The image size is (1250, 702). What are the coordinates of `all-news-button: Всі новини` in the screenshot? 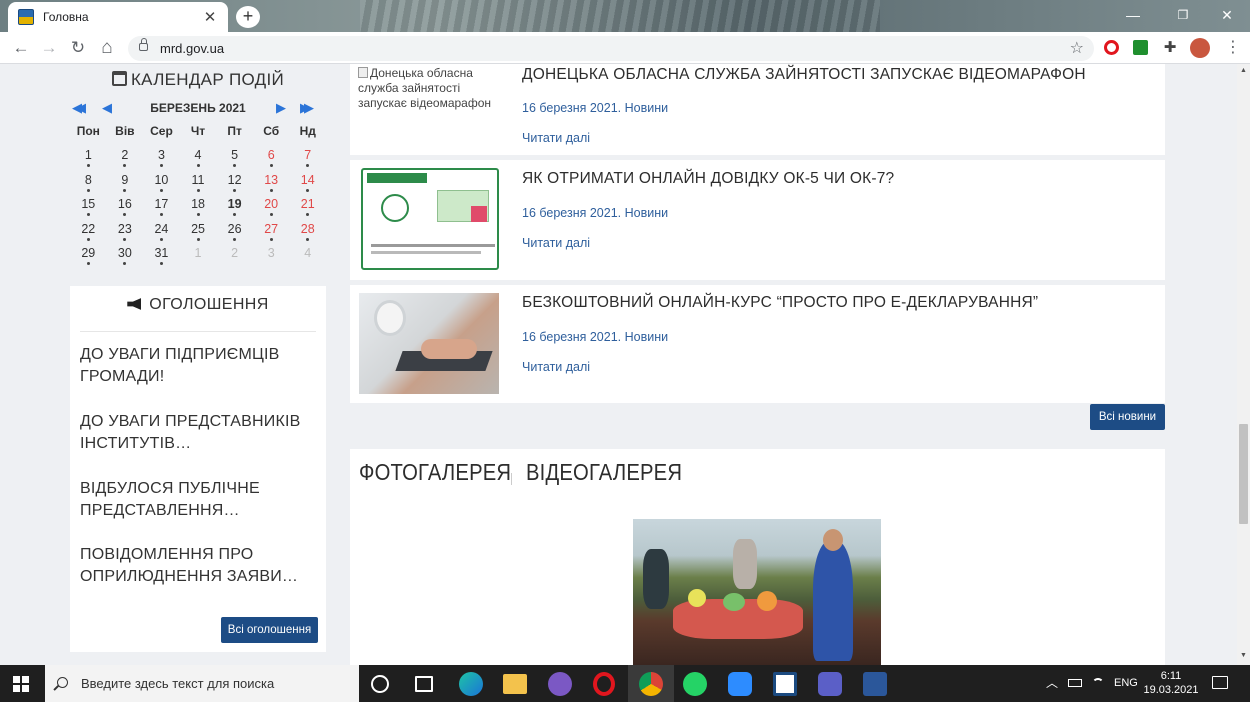 It's located at (1127, 417).